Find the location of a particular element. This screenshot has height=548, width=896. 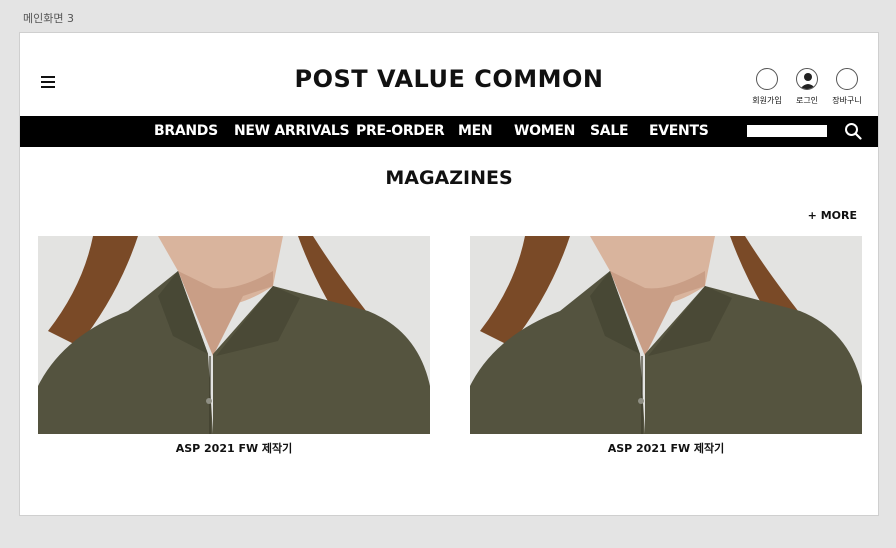

signup-link: 회원가입 is located at coordinates (767, 87).